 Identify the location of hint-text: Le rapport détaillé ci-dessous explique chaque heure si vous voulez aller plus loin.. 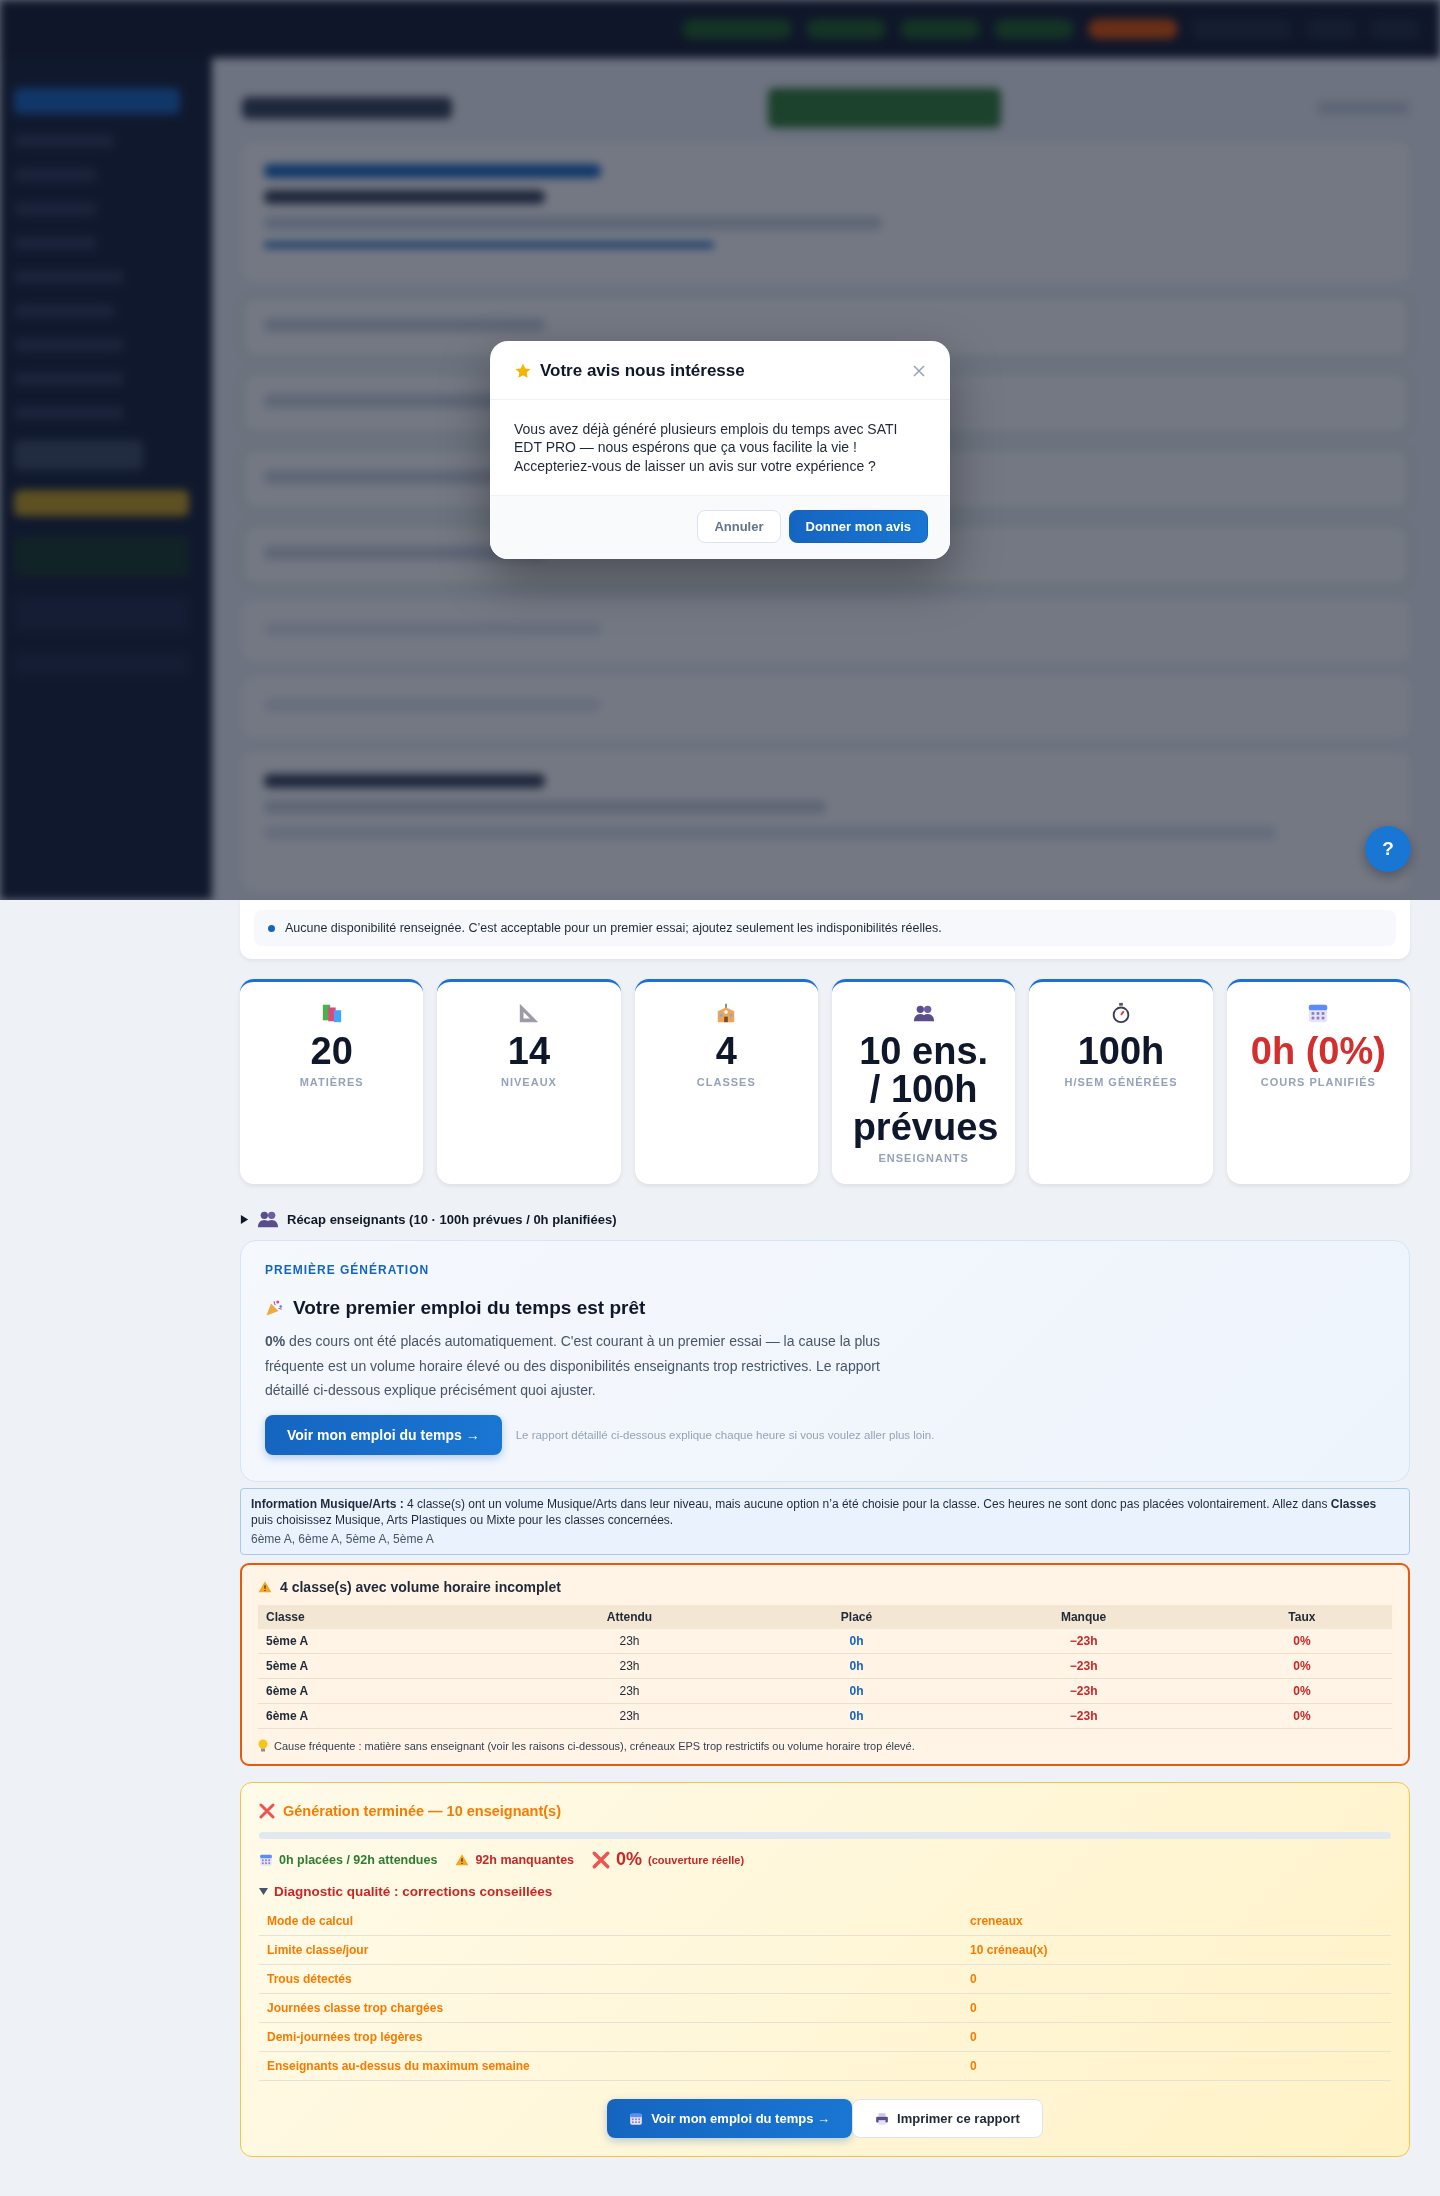
(725, 1434).